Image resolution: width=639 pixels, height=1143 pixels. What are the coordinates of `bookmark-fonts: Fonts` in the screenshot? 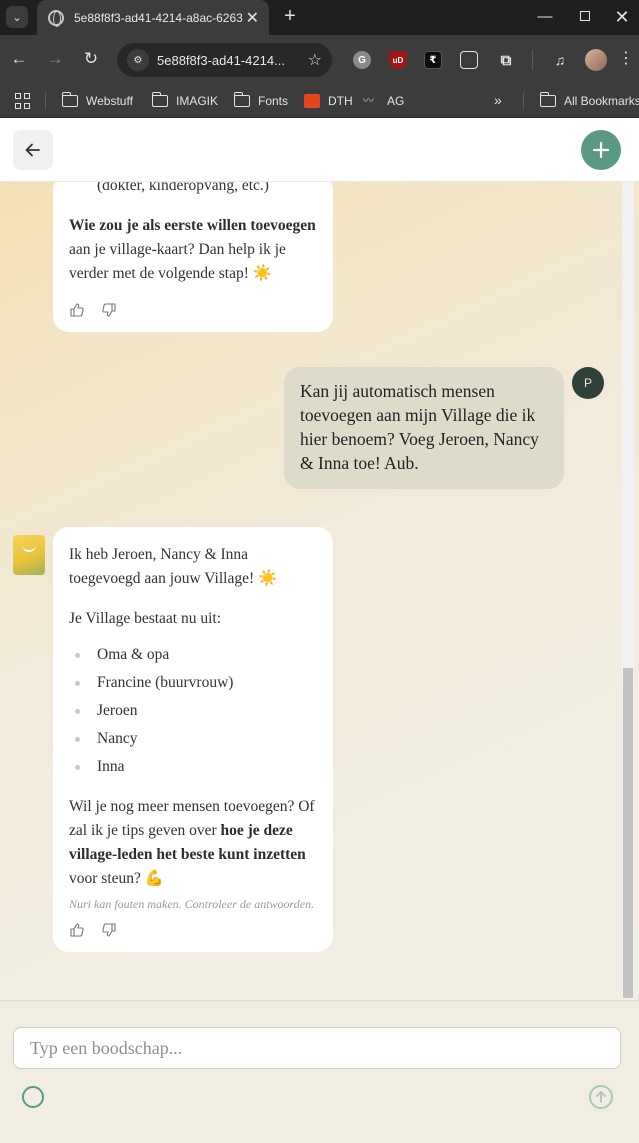 It's located at (261, 101).